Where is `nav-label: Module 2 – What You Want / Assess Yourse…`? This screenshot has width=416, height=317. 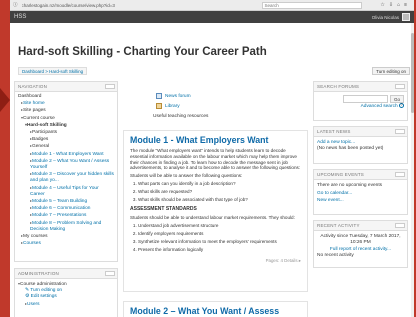
nav-label: Module 2 – What You Want / Assess Yourse… is located at coordinates (70, 164).